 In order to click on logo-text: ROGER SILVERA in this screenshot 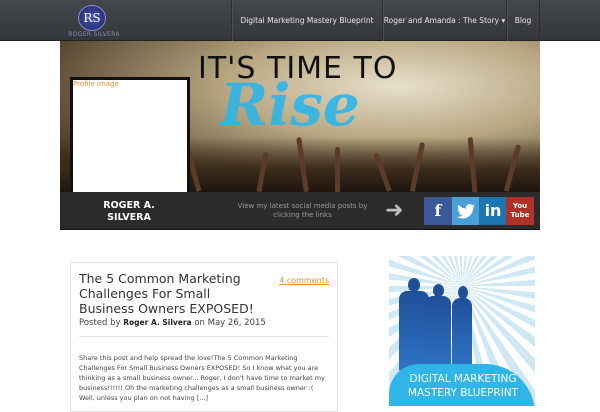, I will do `click(94, 34)`.